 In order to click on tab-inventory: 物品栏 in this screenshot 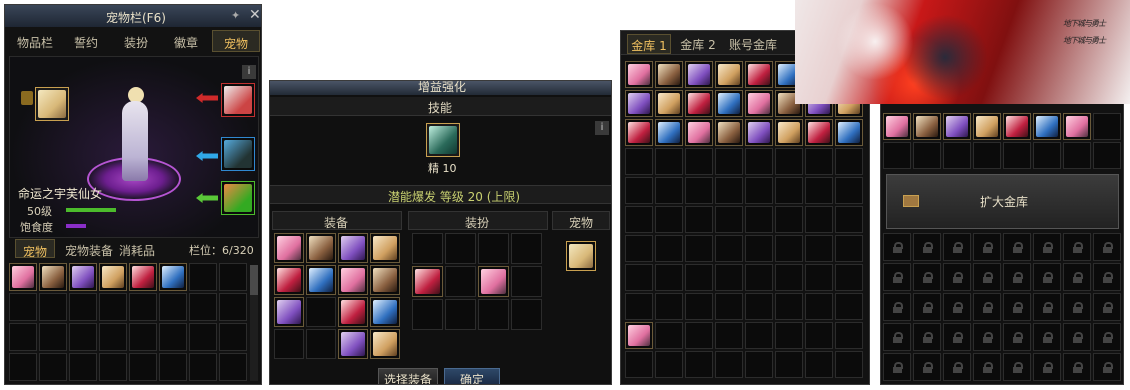, I will do `click(35, 42)`.